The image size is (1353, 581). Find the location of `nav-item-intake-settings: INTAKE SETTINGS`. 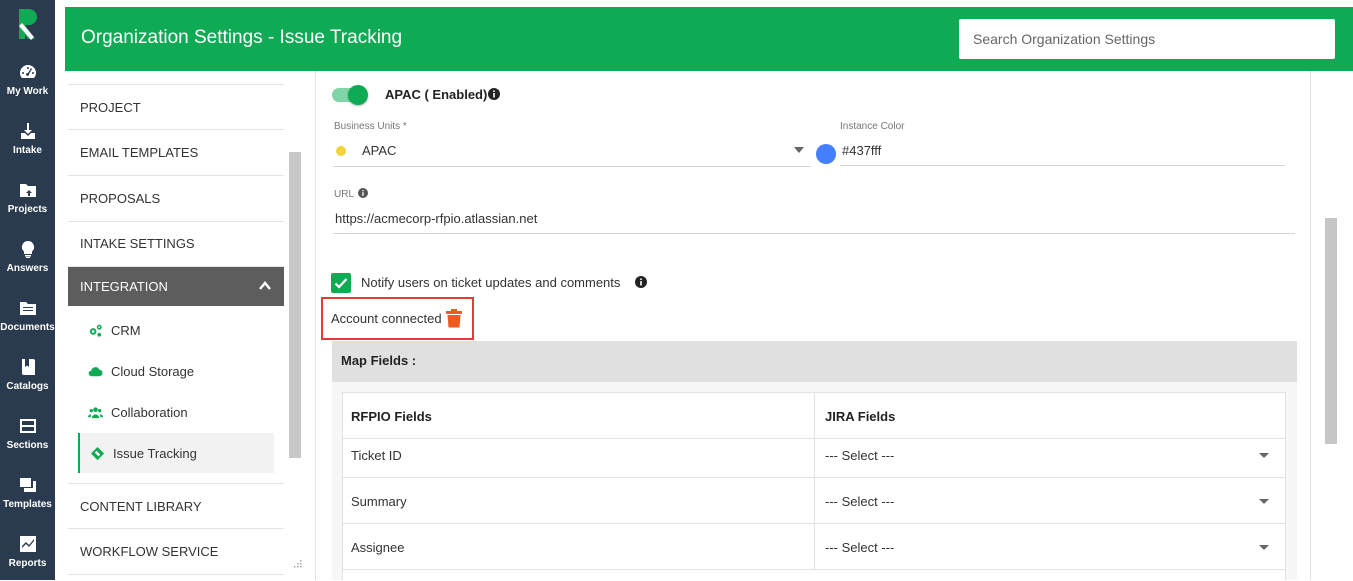

nav-item-intake-settings: INTAKE SETTINGS is located at coordinates (176, 244).